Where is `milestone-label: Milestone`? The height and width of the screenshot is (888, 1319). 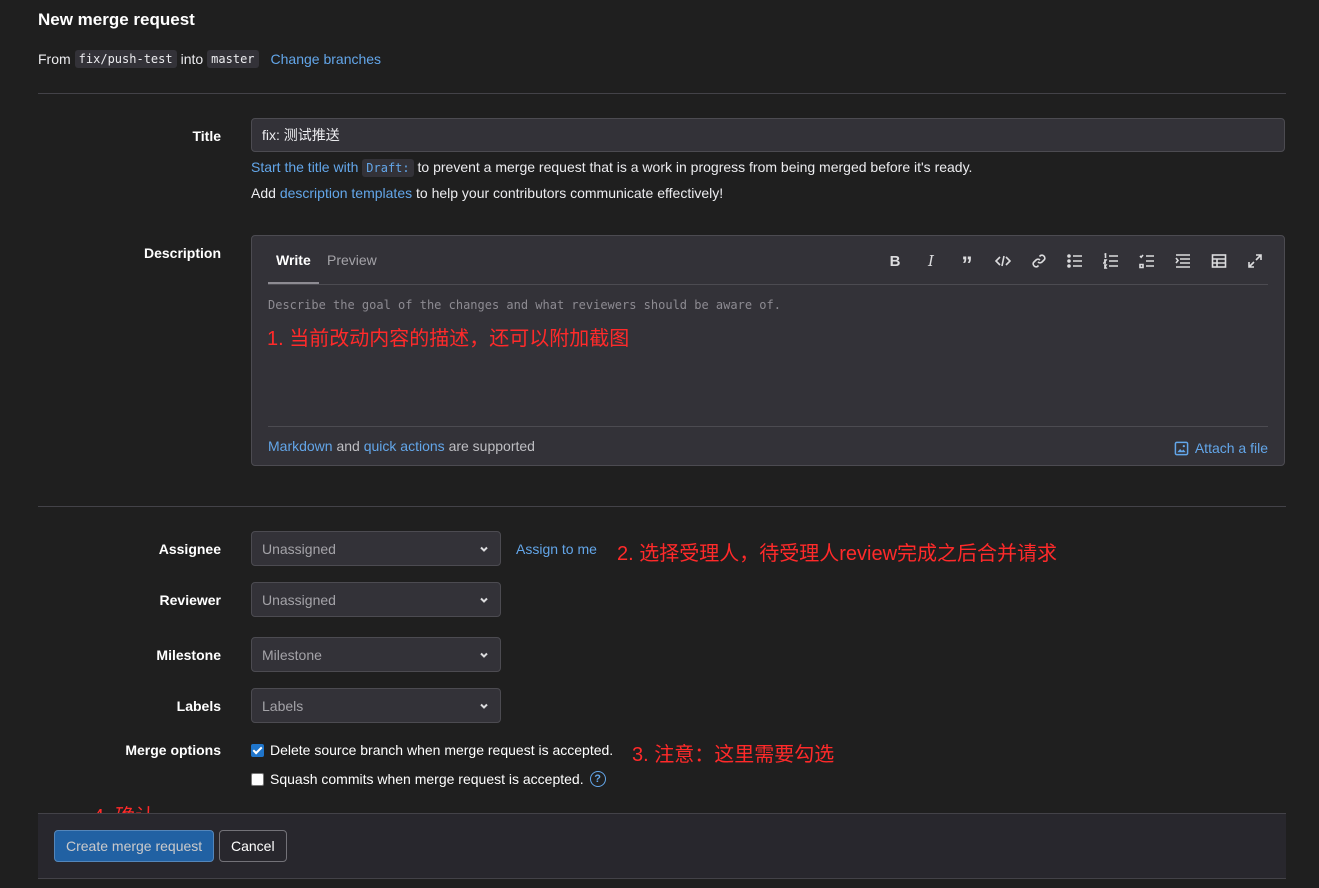
milestone-label: Milestone is located at coordinates (188, 655).